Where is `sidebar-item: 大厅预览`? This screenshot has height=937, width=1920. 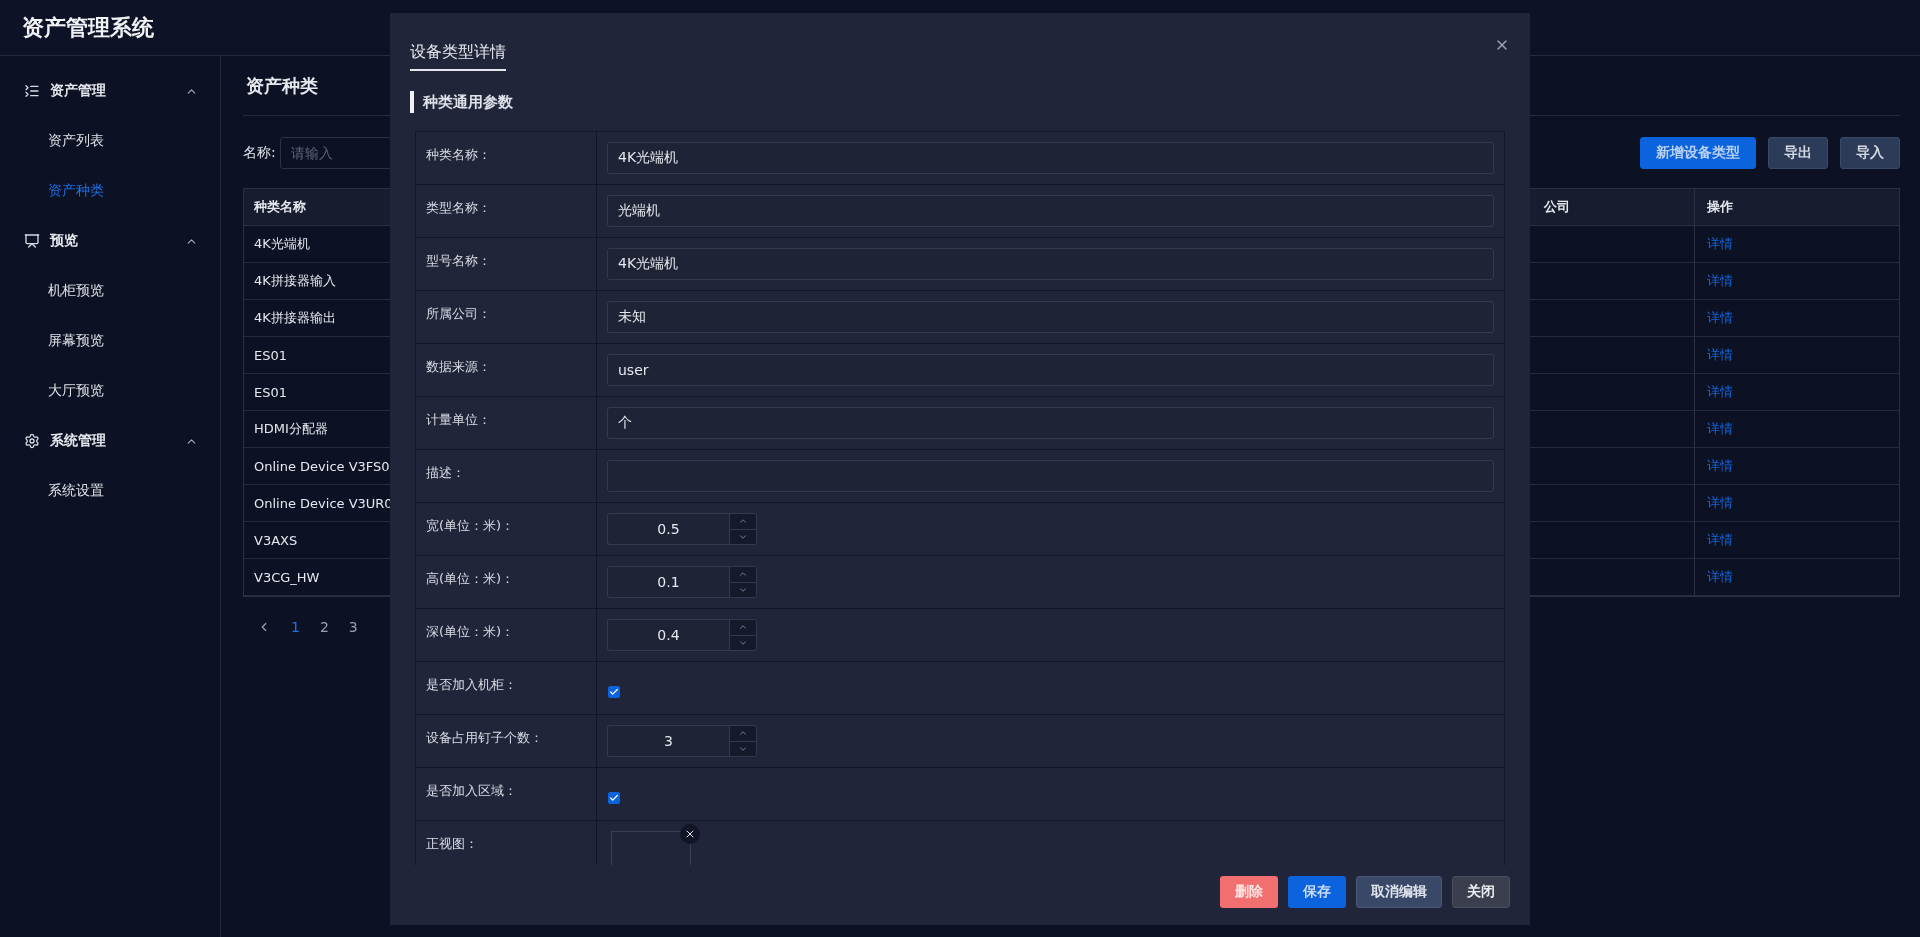
sidebar-item: 大厅预览 is located at coordinates (110, 391).